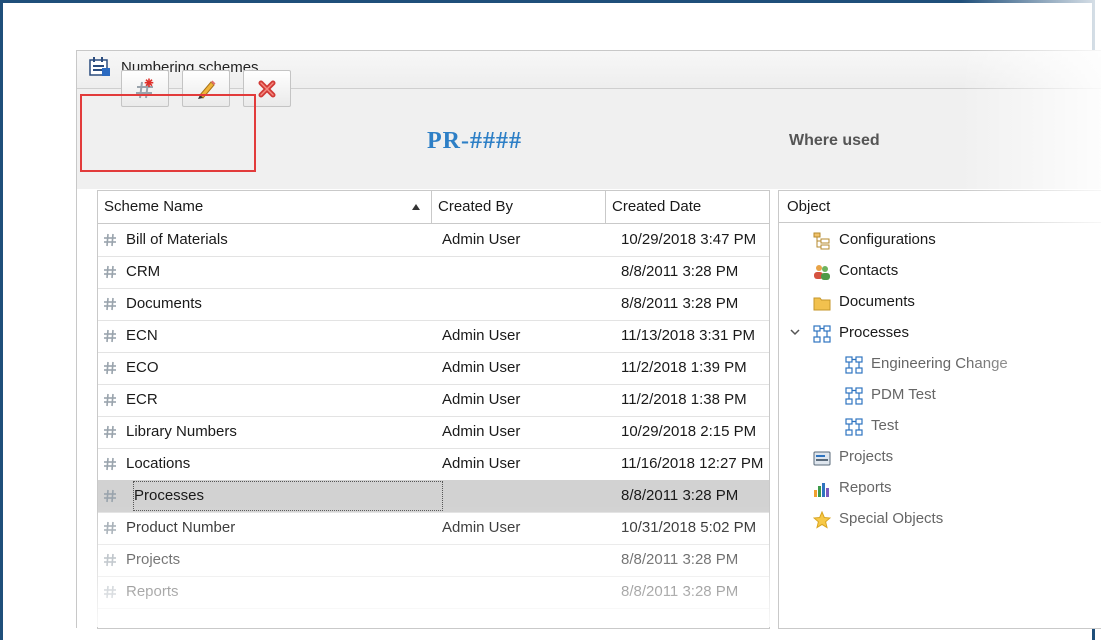 This screenshot has height=640, width=1101. I want to click on table-row: ECR Admin User 11/2/2018 1:38 PM, so click(433, 400).